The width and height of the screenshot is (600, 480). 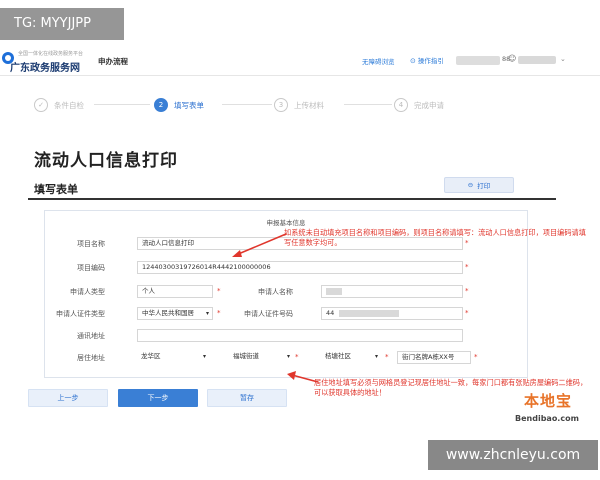 I want to click on watermark-tag: TG: MYYJJPP, so click(x=62, y=24).